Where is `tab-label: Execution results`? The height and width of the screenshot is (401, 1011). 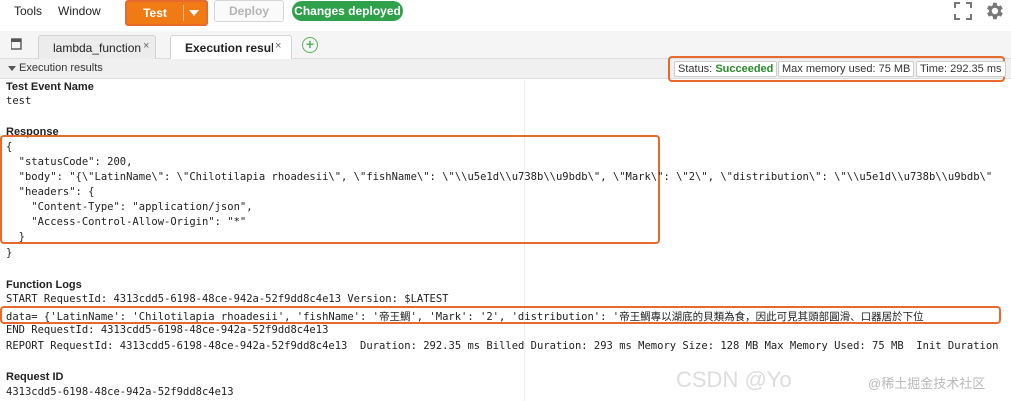
tab-label: Execution results is located at coordinates (229, 48).